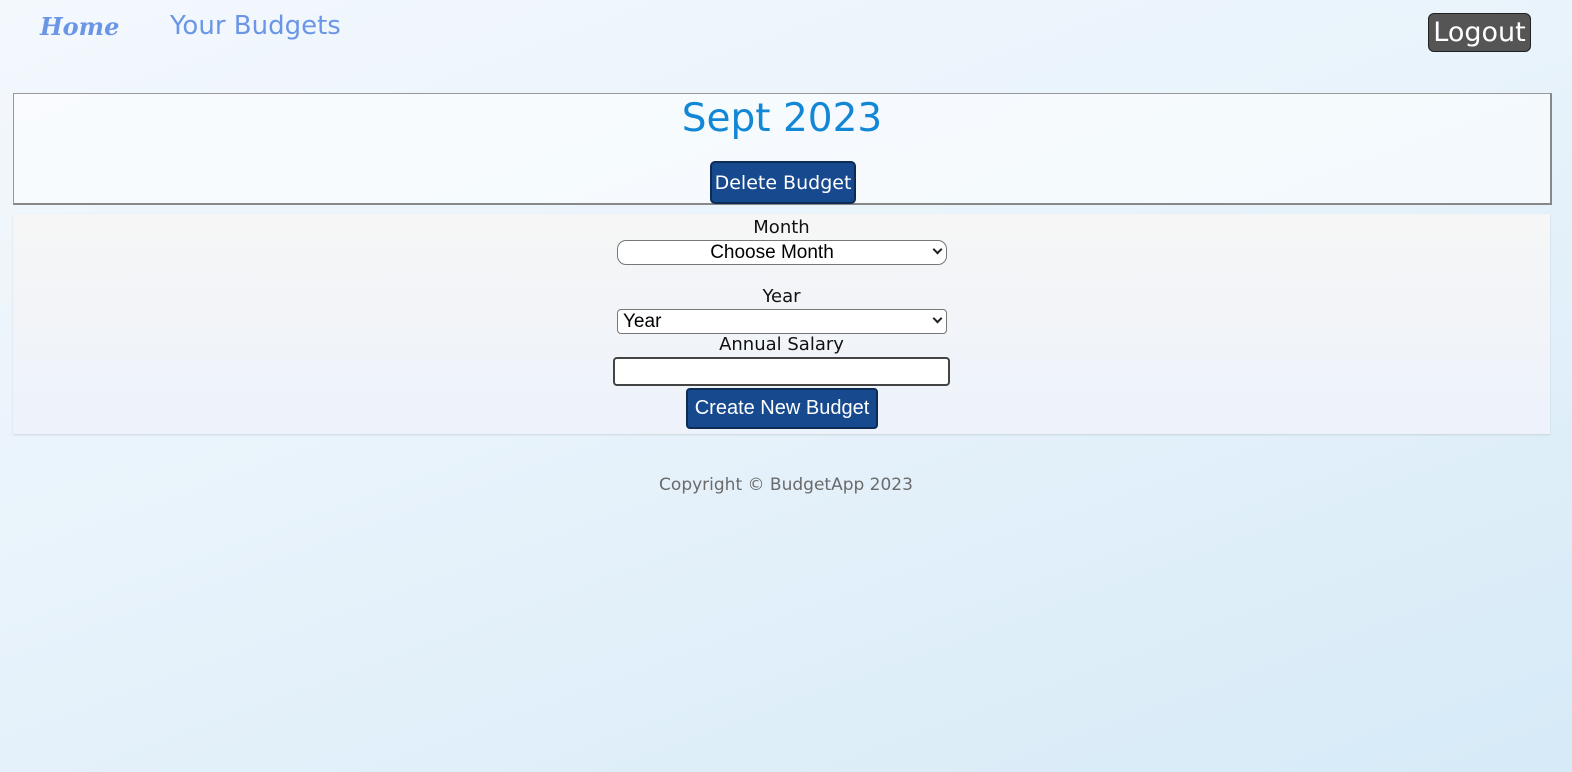 This screenshot has height=772, width=1572. I want to click on year-select-value: Year, so click(642, 321).